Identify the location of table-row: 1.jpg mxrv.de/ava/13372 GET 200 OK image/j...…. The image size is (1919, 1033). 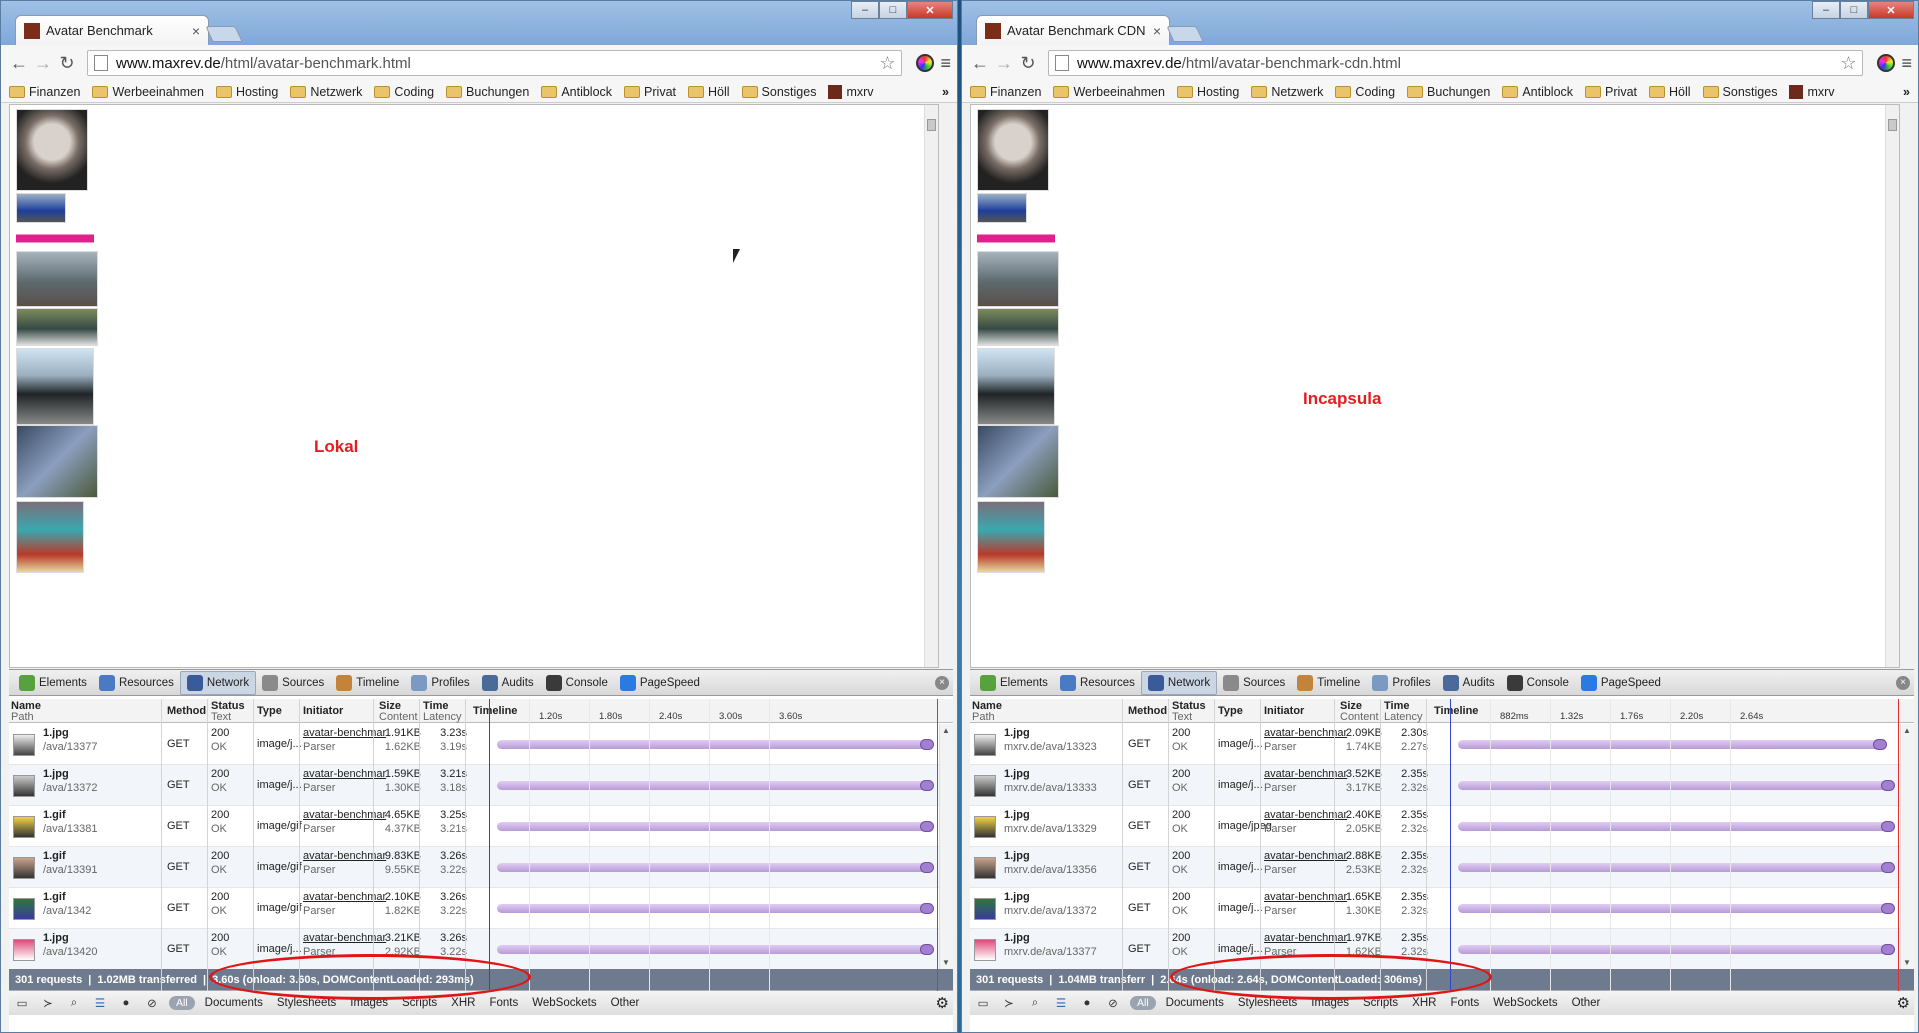
(1435, 908).